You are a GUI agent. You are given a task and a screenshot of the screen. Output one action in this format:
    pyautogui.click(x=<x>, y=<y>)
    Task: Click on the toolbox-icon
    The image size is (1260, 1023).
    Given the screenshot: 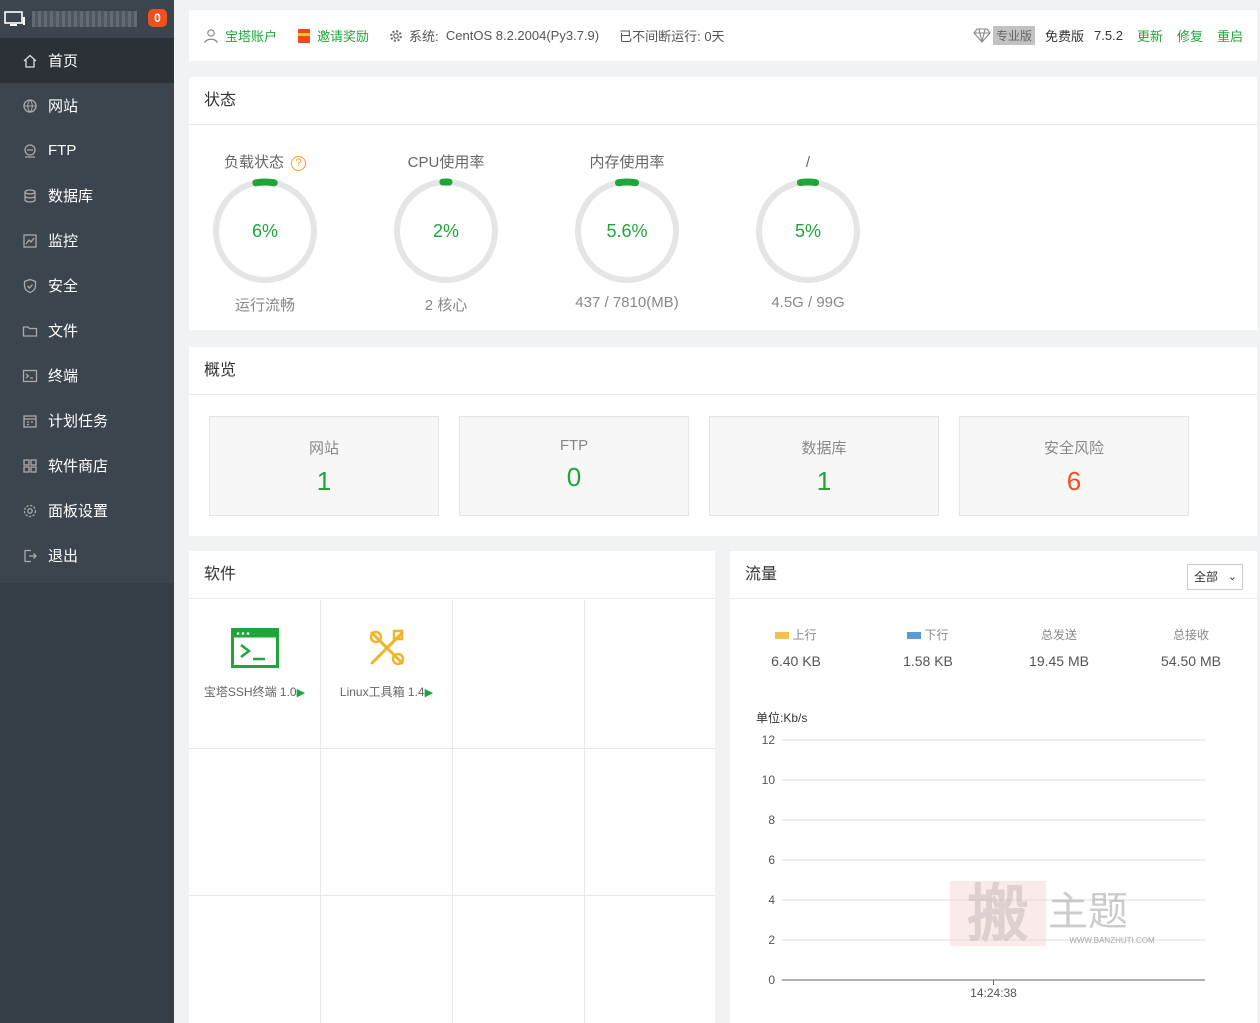 What is the action you would take?
    pyautogui.click(x=386, y=647)
    